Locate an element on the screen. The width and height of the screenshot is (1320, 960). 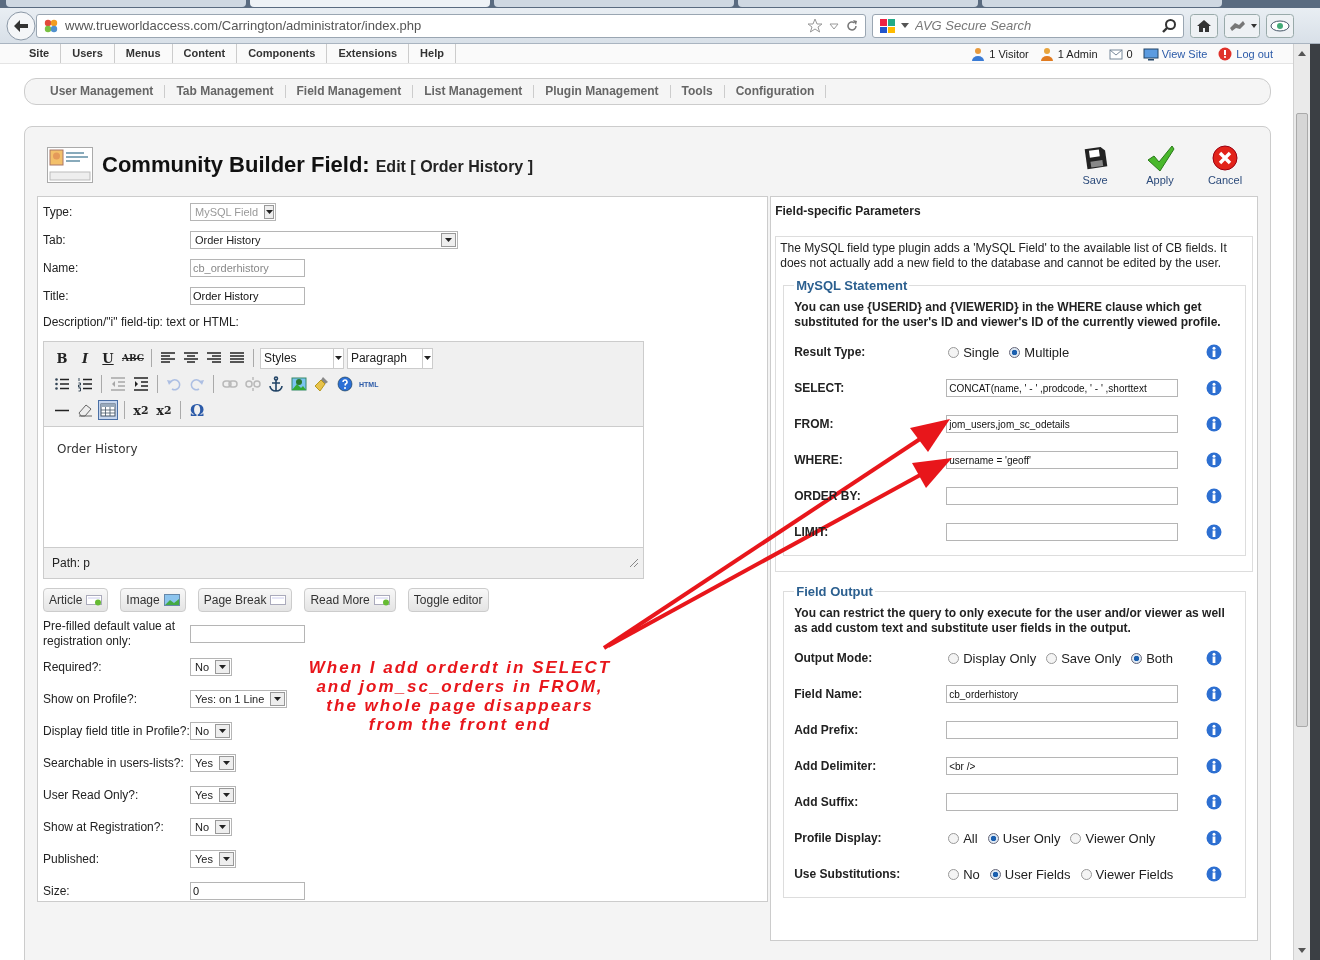
search-icon is located at coordinates (1169, 25).